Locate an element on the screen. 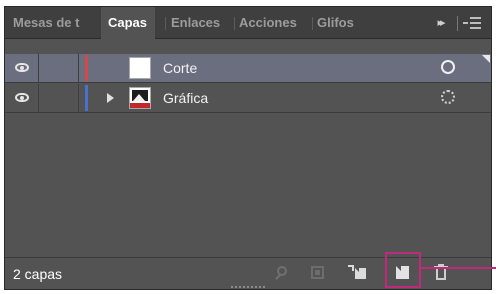 This screenshot has width=496, height=294. toolbar-divider is located at coordinates (457, 23).